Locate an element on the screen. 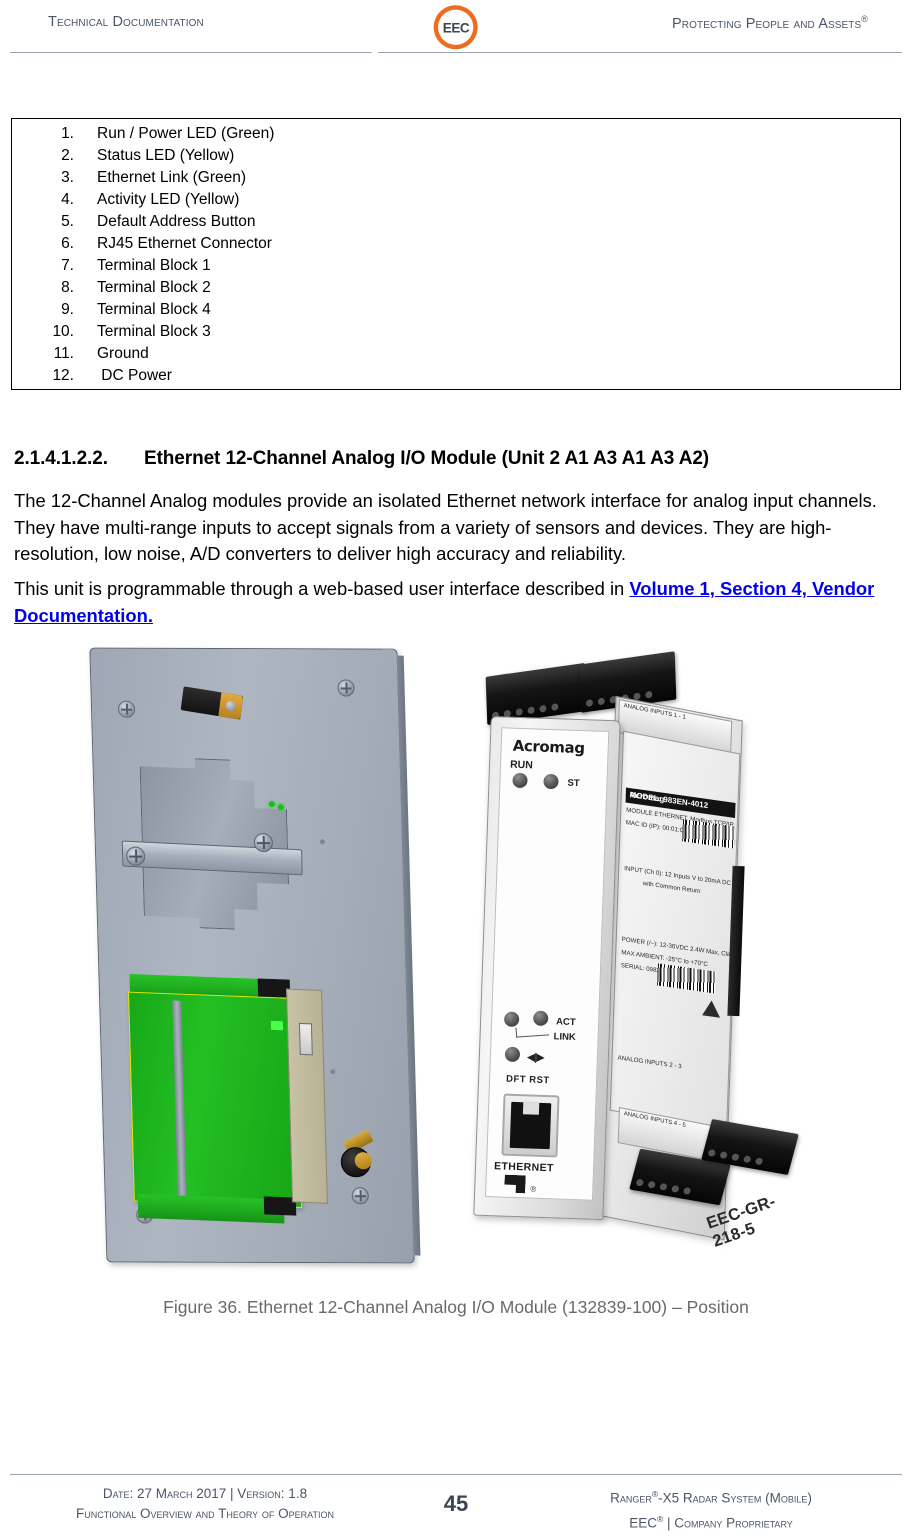  list-item-label: Run / Power LED (Green) is located at coordinates (186, 133).